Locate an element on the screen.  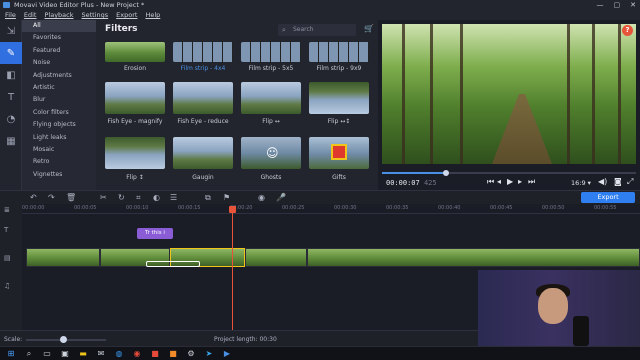
step-forward-icon: ▸ is located at coordinates (520, 181).